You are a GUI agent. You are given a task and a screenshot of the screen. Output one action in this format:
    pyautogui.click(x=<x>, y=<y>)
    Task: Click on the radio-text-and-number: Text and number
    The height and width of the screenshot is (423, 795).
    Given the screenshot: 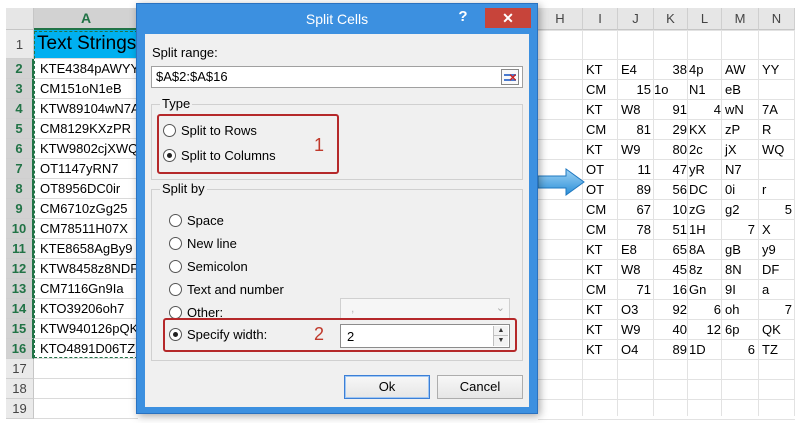 What is the action you would take?
    pyautogui.click(x=226, y=289)
    